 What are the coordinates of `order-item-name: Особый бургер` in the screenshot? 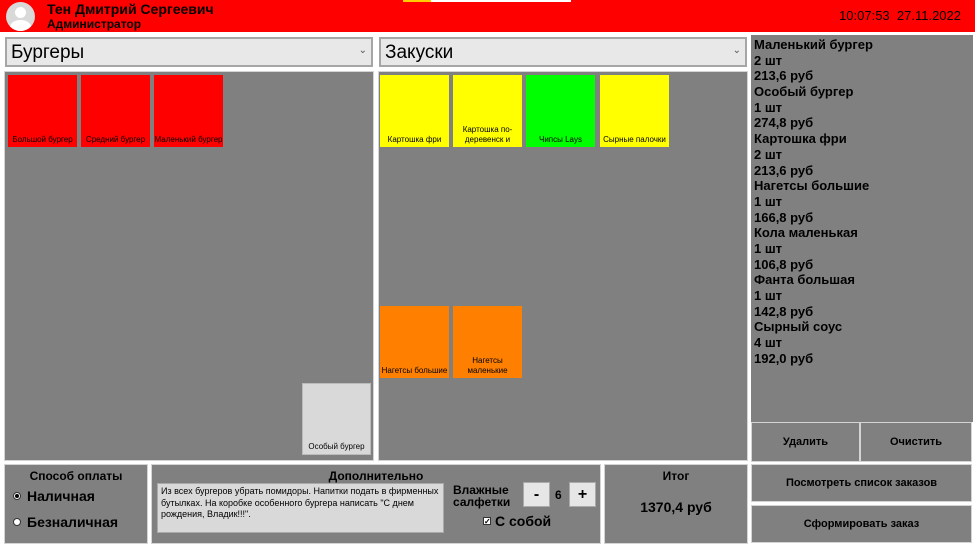 It's located at (804, 92).